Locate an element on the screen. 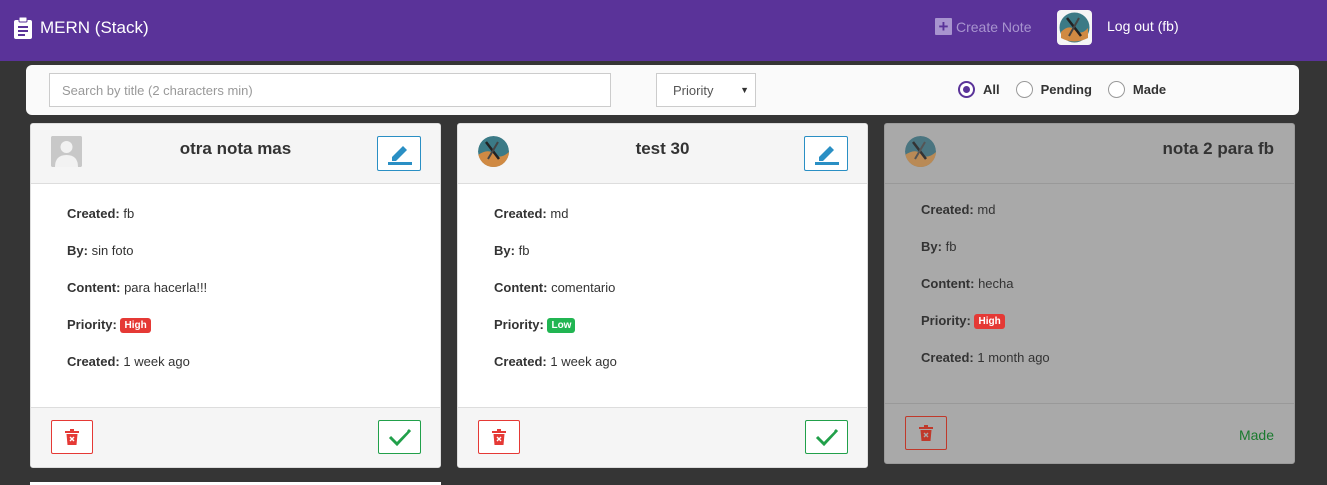  brand-title: MERN (Stack) is located at coordinates (94, 27).